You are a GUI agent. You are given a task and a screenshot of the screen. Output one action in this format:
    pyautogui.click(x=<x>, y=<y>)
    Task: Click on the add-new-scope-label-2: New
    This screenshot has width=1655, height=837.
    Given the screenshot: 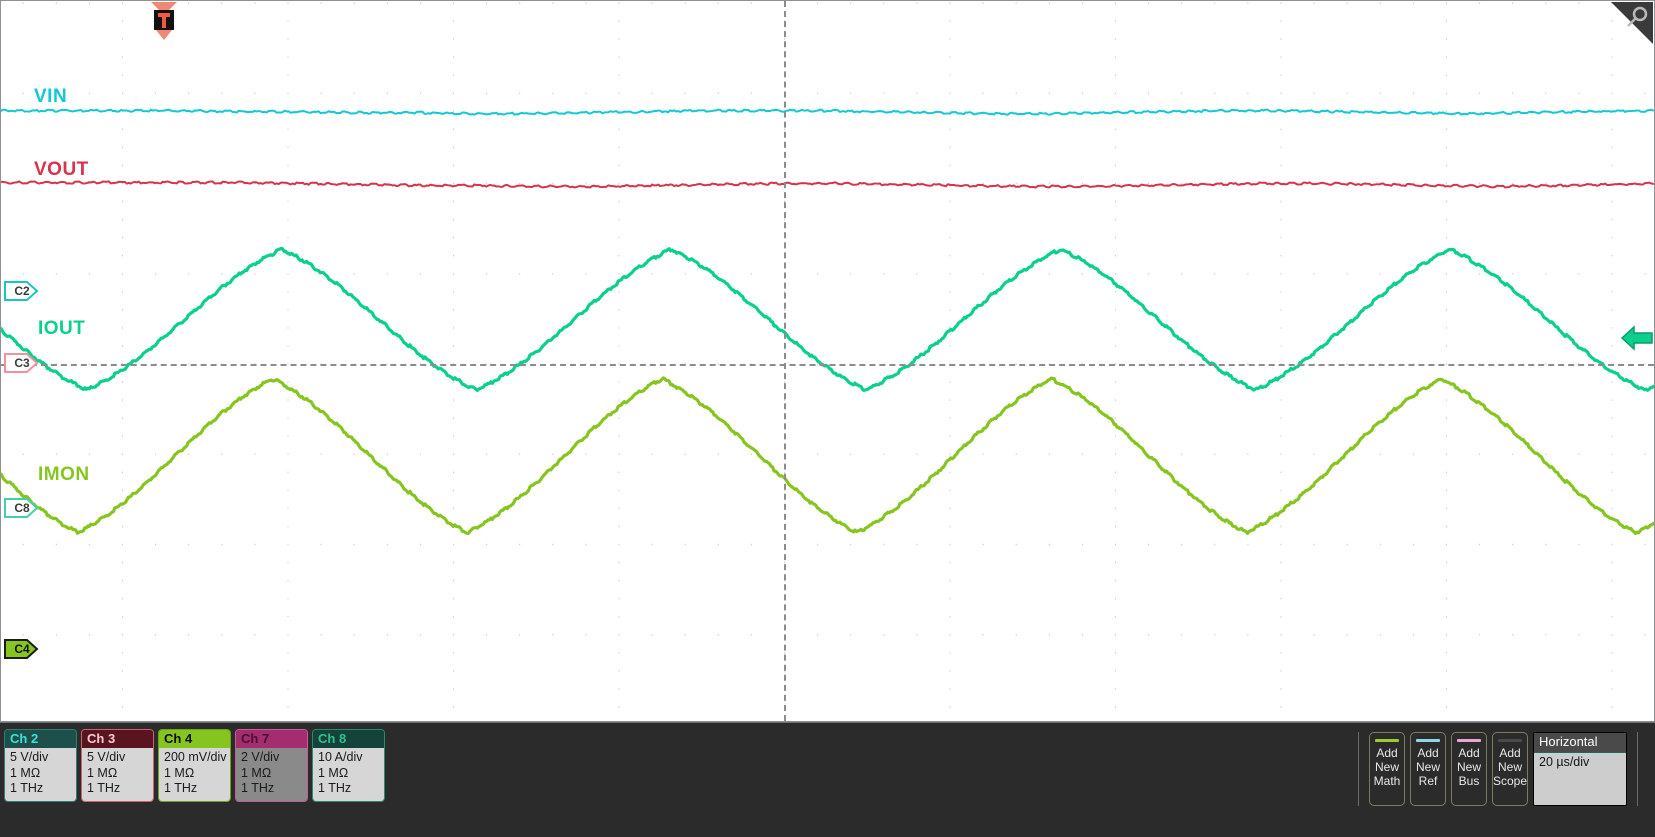 What is the action you would take?
    pyautogui.click(x=1509, y=767)
    